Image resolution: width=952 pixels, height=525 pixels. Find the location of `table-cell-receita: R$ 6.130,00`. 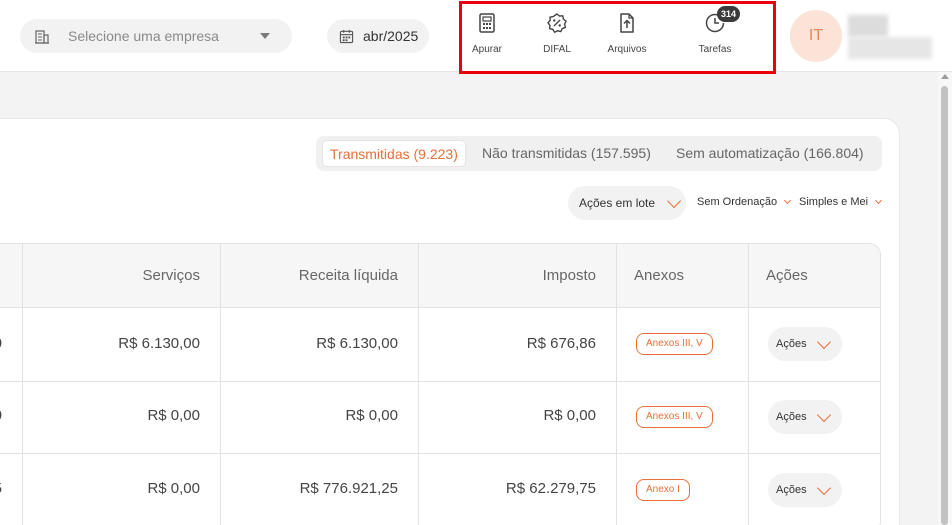

table-cell-receita: R$ 6.130,00 is located at coordinates (357, 343).